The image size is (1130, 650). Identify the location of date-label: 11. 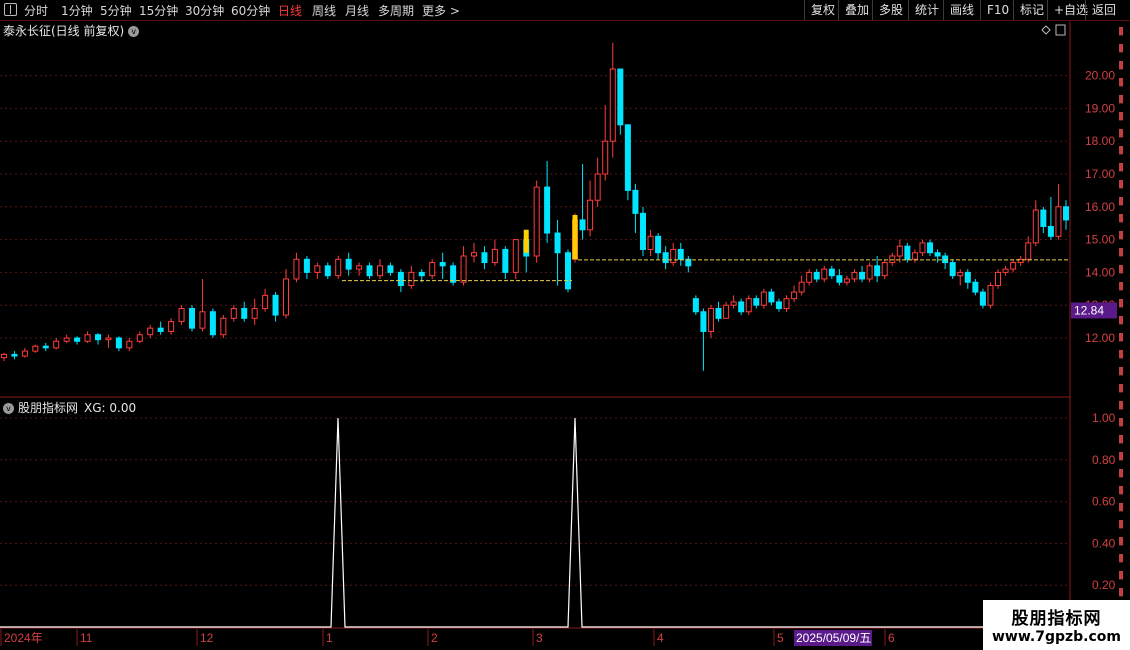
(86, 638).